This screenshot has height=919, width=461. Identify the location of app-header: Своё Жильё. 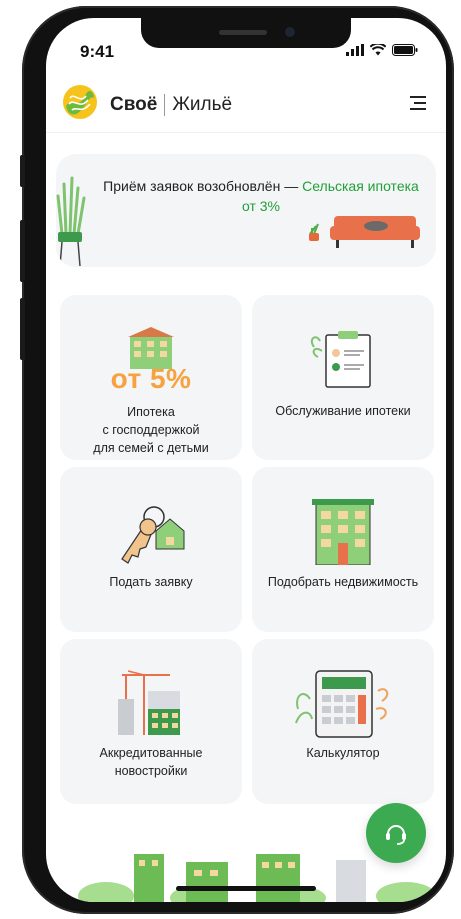
(246, 103).